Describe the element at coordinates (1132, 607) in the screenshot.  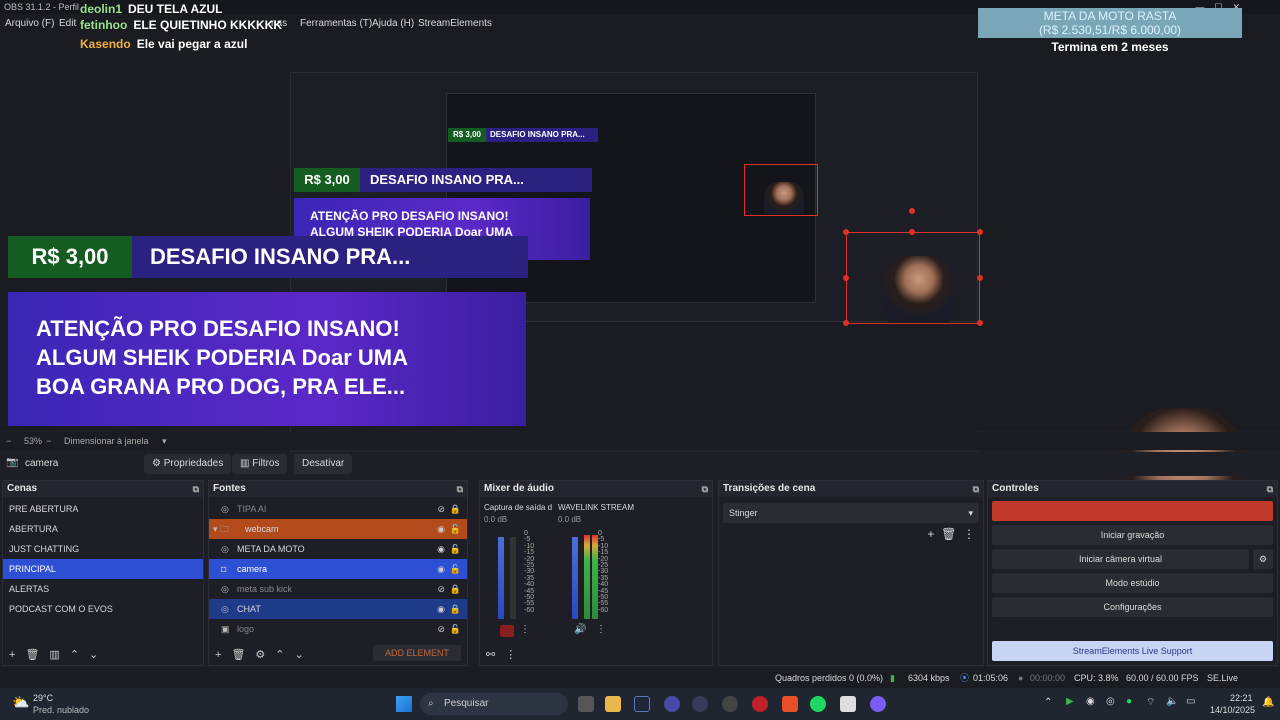
I see `settings-button: Configurações` at that location.